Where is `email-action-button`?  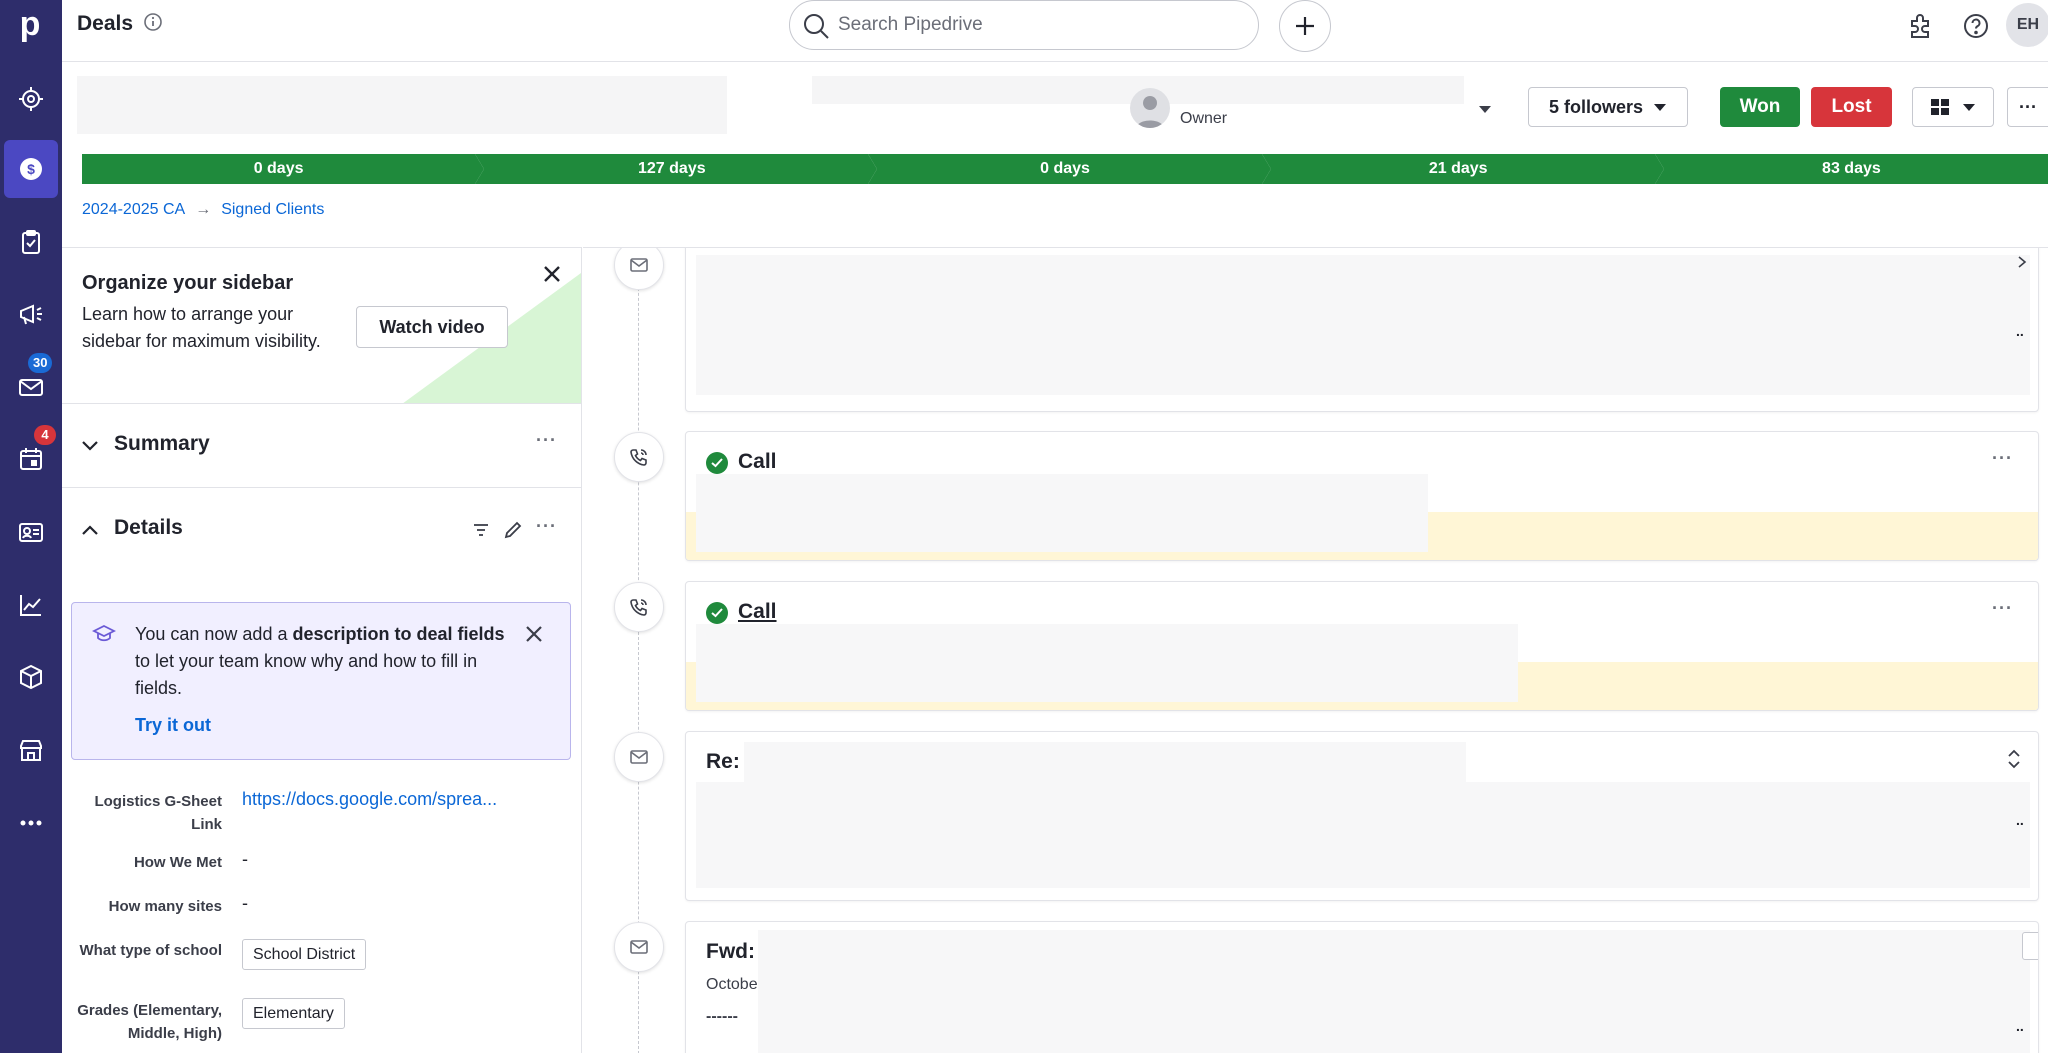 email-action-button is located at coordinates (2030, 946).